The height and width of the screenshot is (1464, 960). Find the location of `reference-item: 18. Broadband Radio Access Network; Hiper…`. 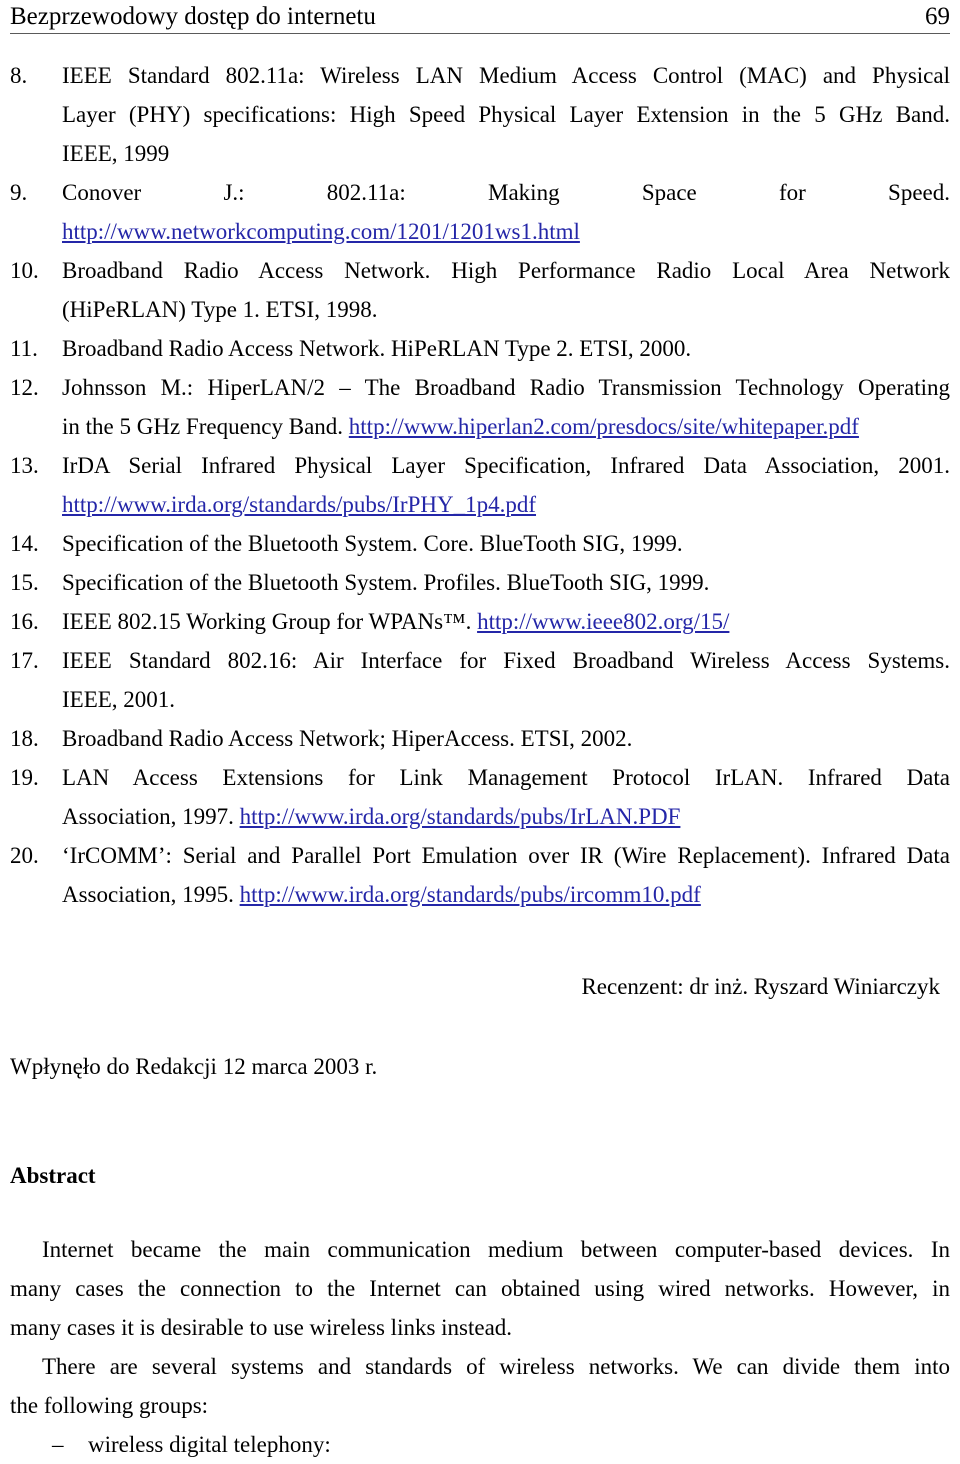

reference-item: 18. Broadband Radio Access Network; Hiper… is located at coordinates (480, 738).